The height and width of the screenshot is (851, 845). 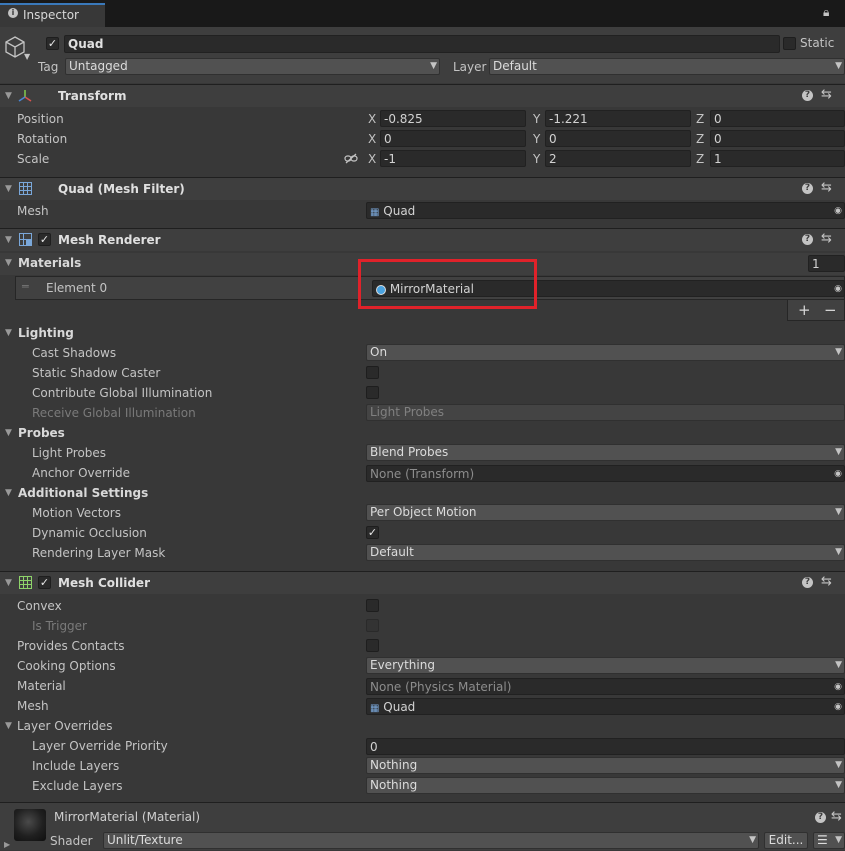 I want to click on position-x-label: X, so click(x=372, y=119).